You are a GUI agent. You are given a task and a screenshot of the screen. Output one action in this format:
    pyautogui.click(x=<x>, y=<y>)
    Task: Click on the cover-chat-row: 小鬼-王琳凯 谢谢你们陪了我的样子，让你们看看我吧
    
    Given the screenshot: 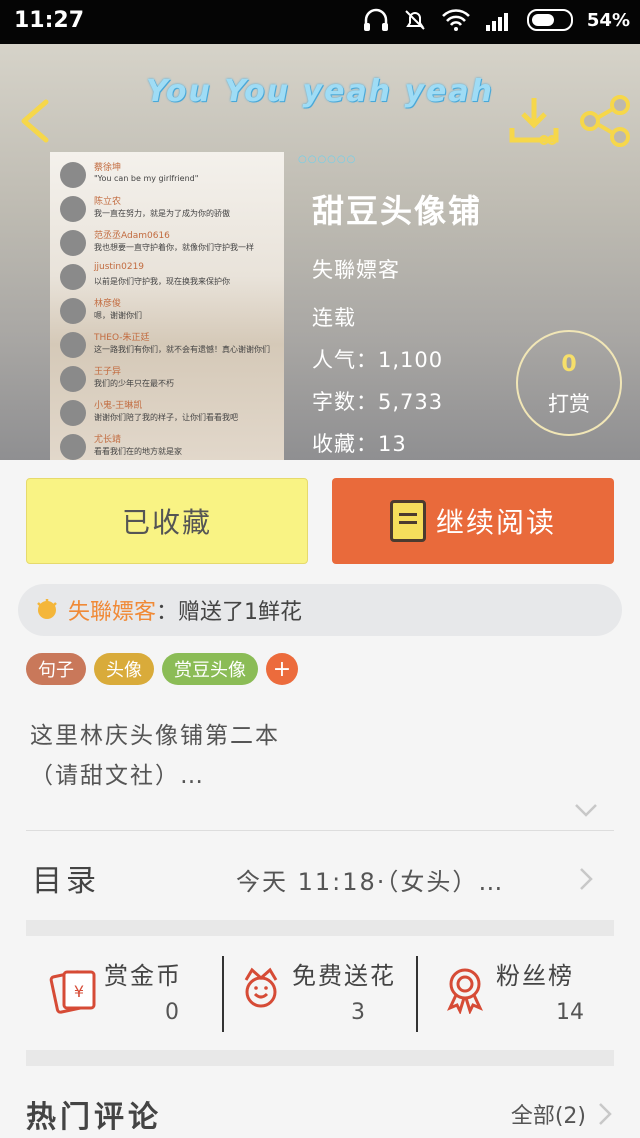 What is the action you would take?
    pyautogui.click(x=170, y=415)
    